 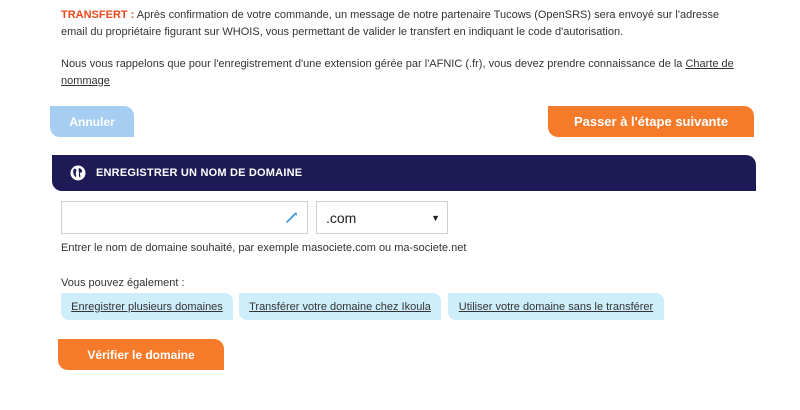 I want to click on domain-input-box, so click(x=184, y=217).